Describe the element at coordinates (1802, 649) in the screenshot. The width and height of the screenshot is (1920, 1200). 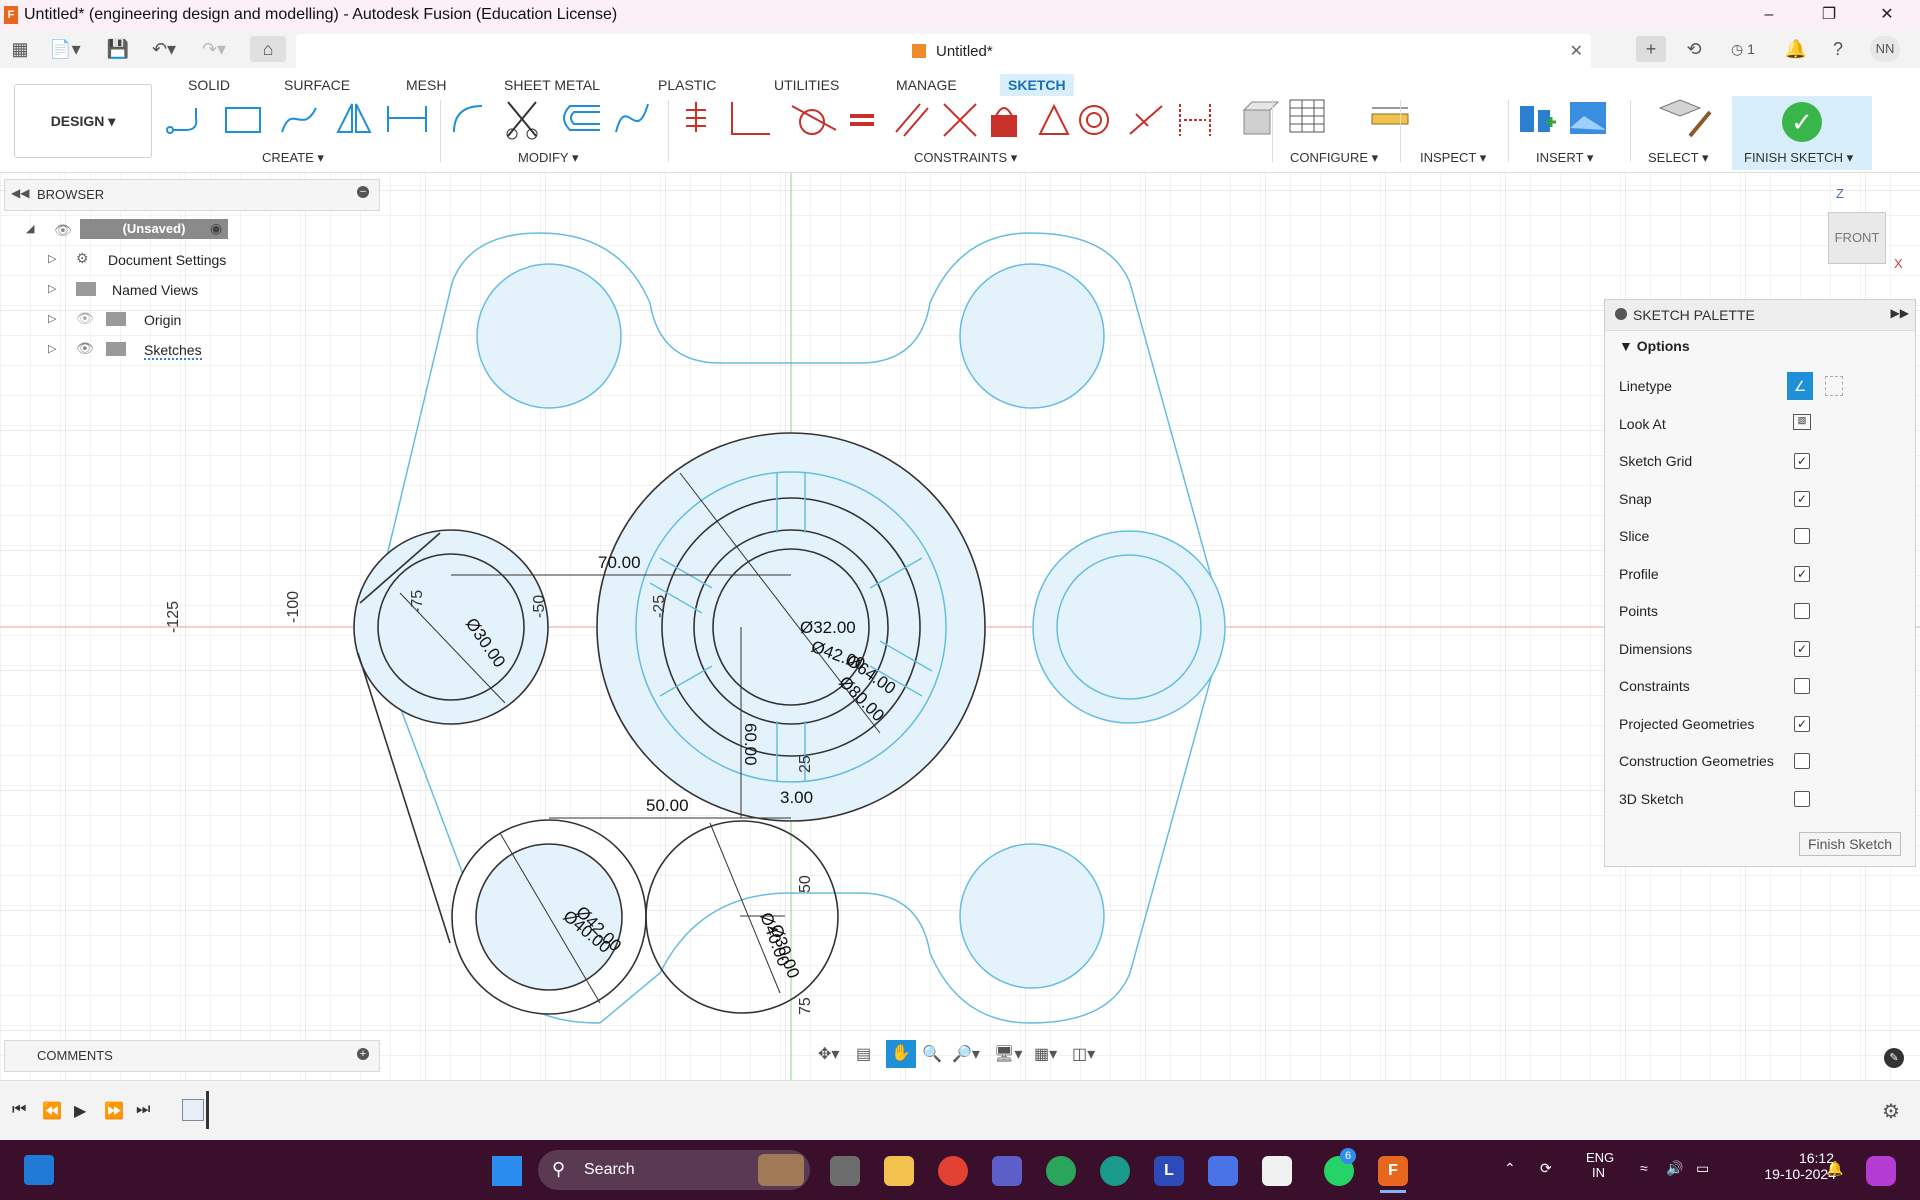
I see `dimensions-checkbox: ✓` at that location.